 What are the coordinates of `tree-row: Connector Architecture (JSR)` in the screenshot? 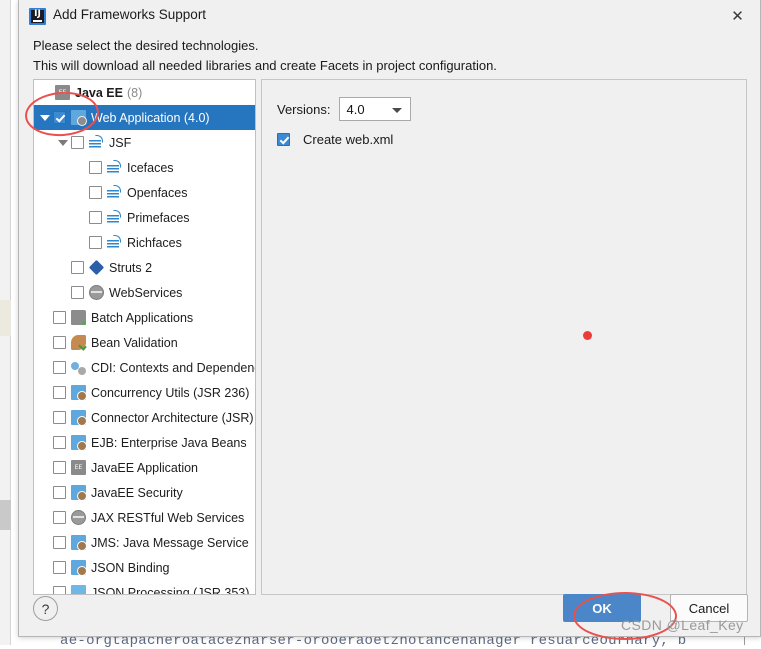 It's located at (144, 417).